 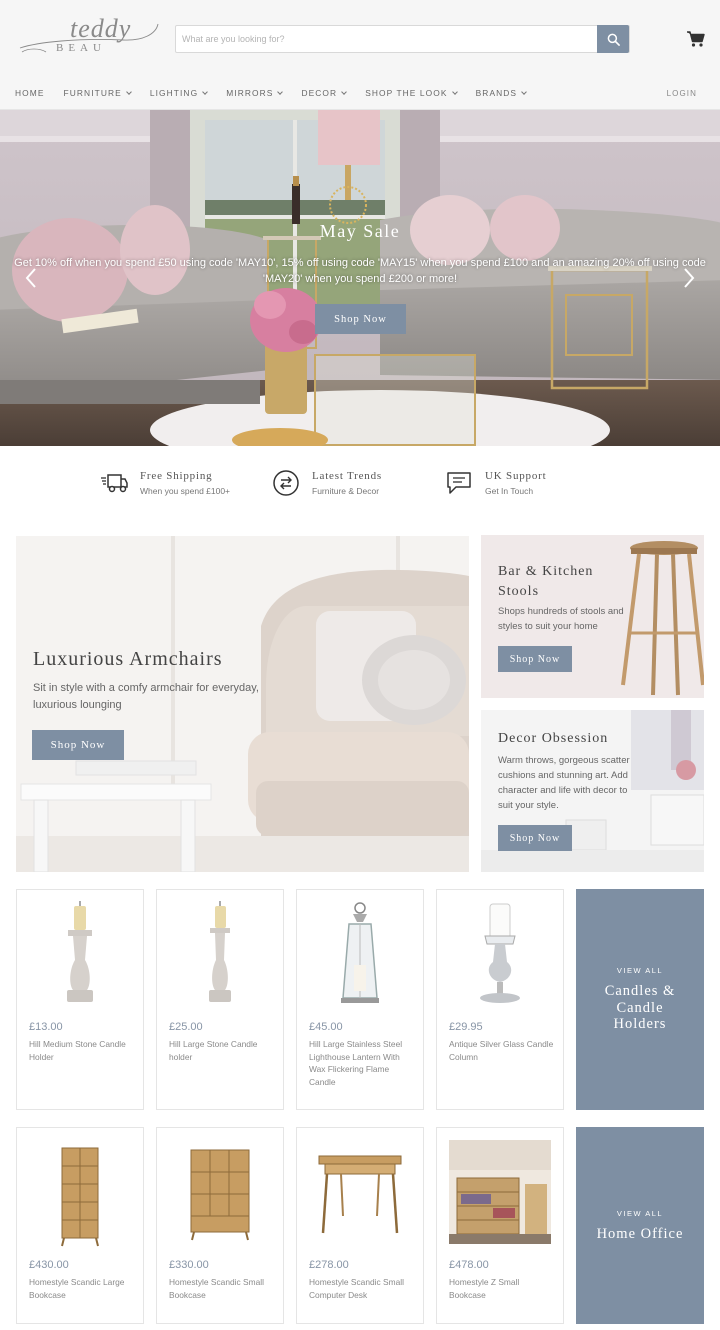 What do you see at coordinates (128, 659) in the screenshot?
I see `promo-title: Luxurious Armchairs` at bounding box center [128, 659].